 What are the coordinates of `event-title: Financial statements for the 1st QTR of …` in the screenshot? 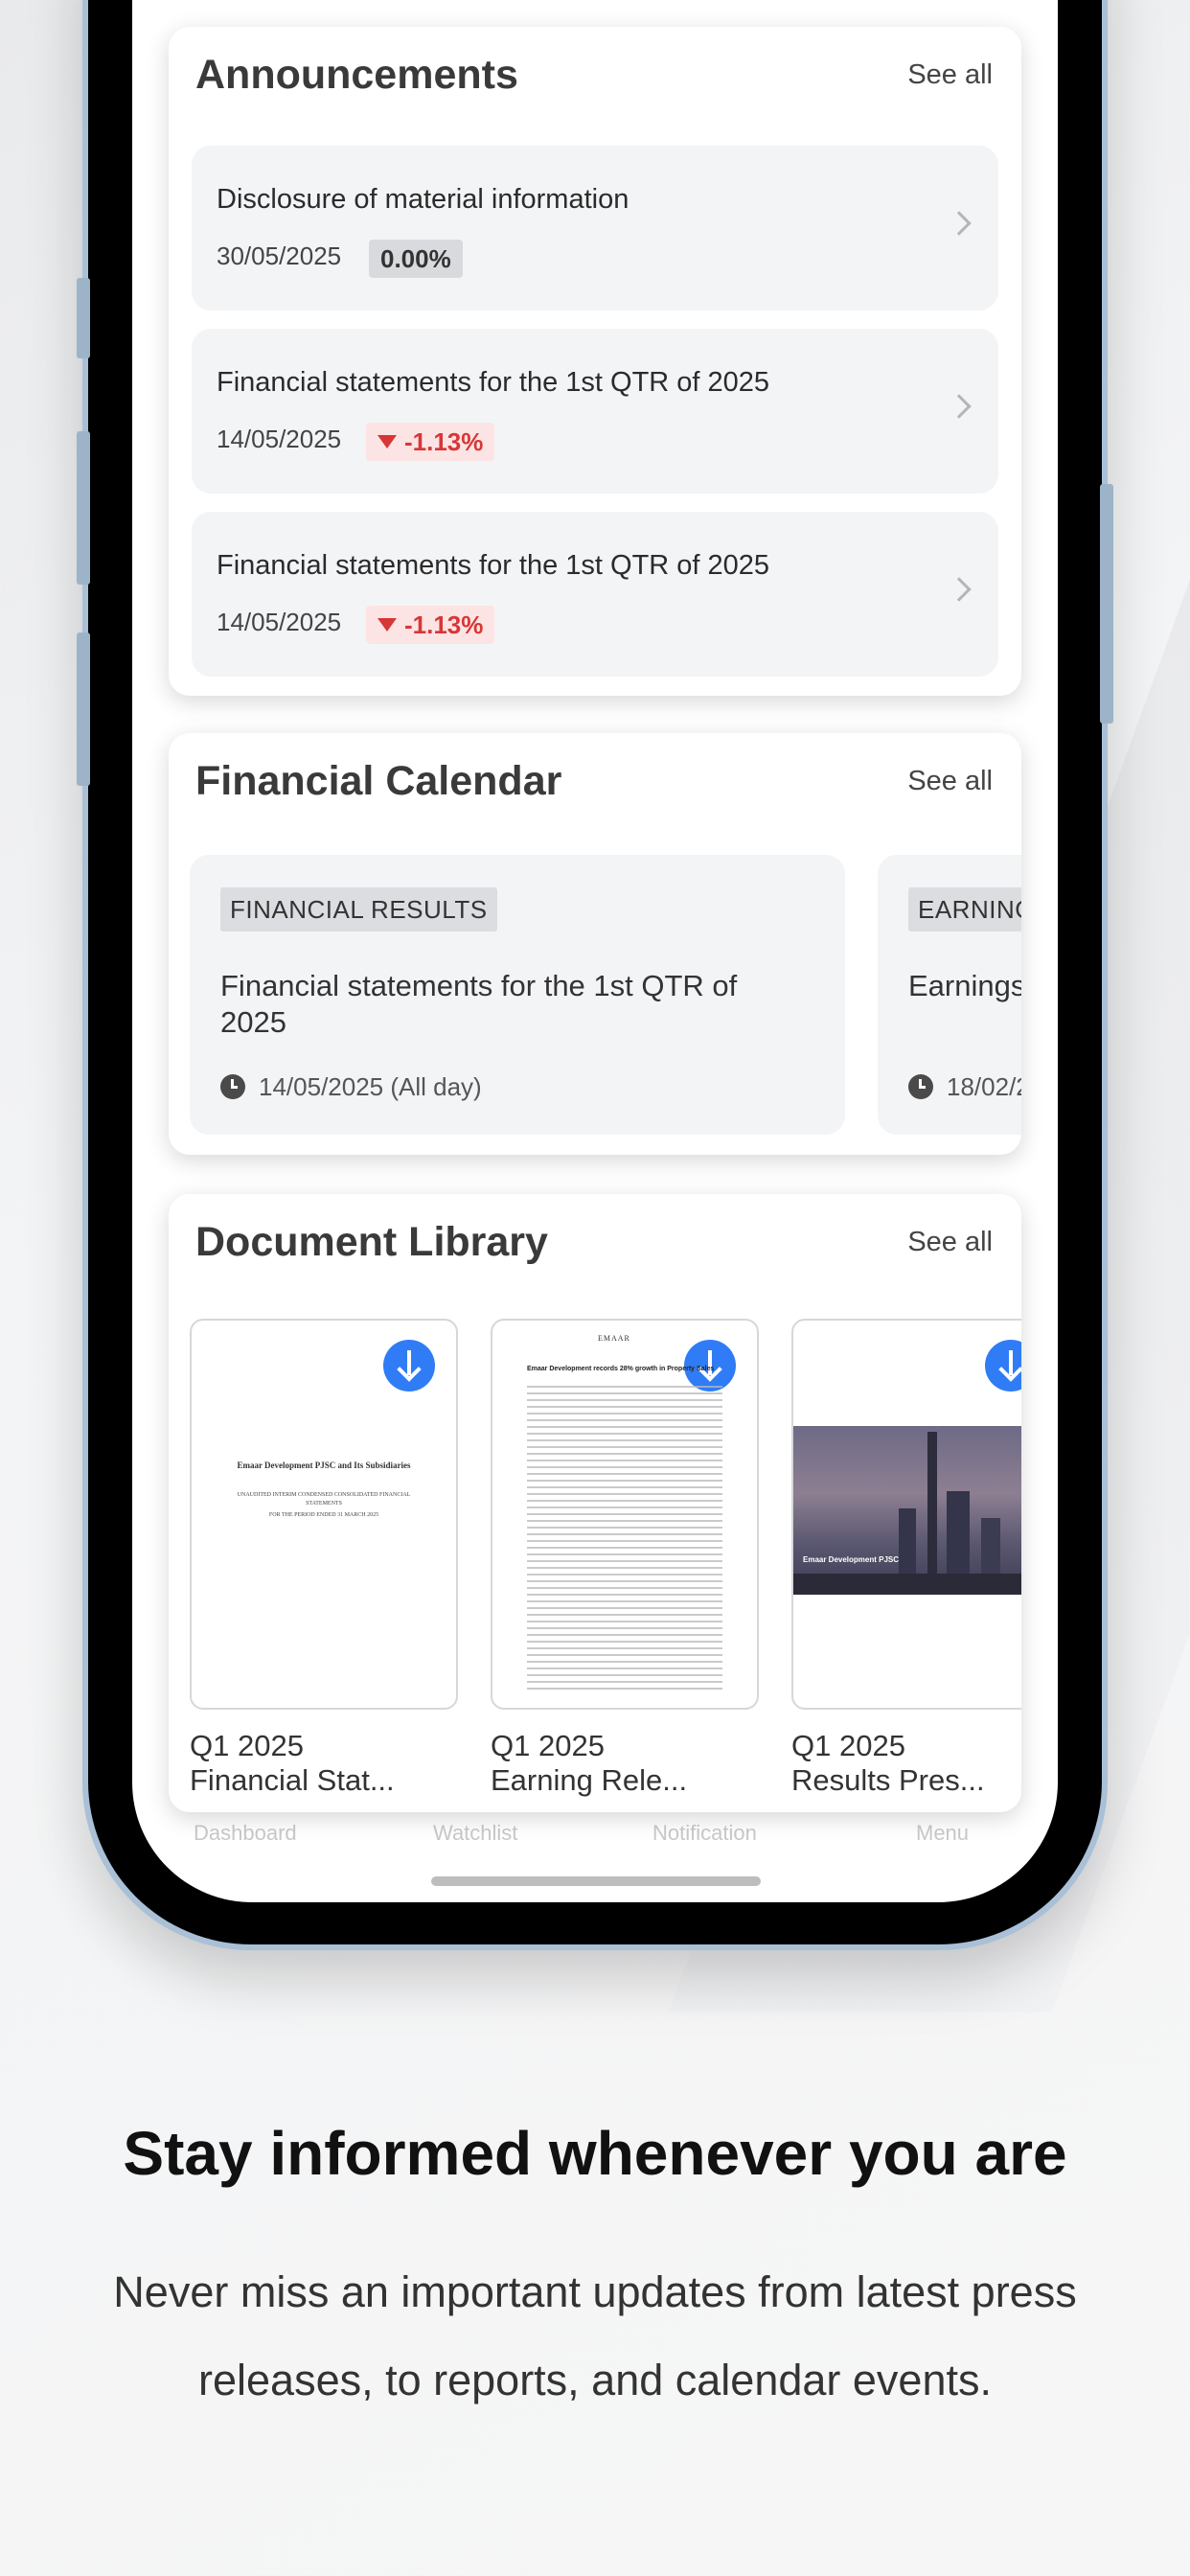 It's located at (479, 1004).